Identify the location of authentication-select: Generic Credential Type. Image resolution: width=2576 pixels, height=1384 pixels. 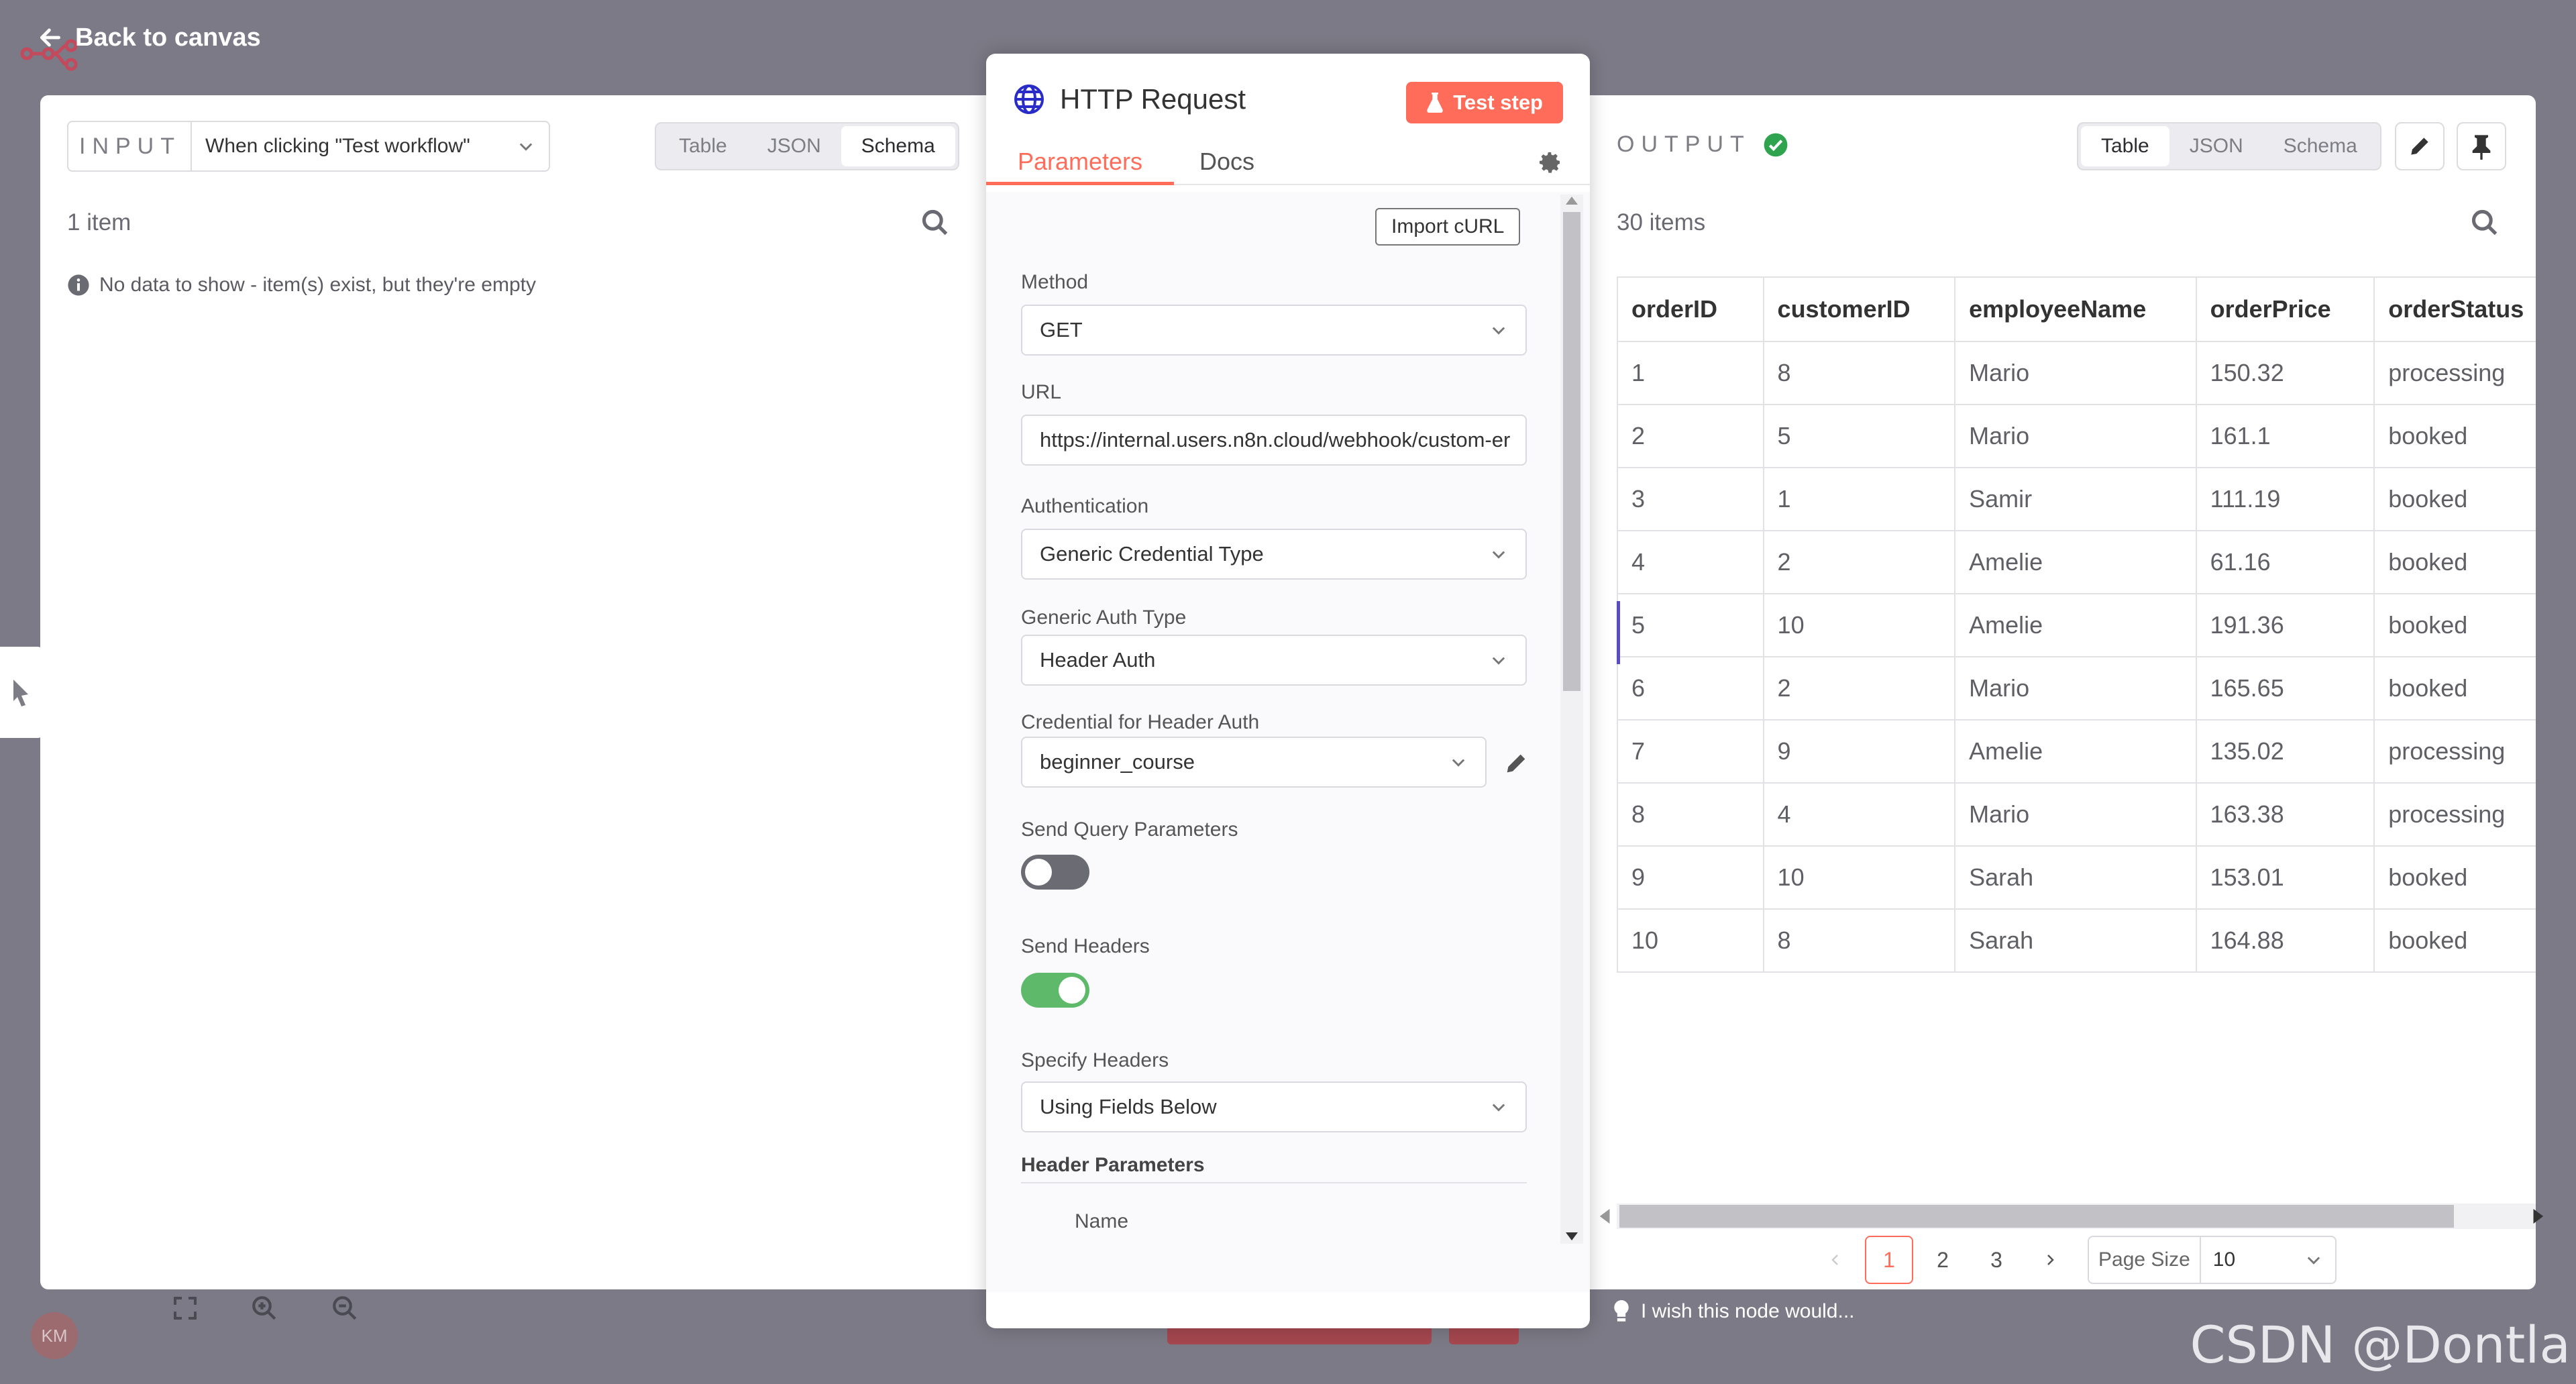
(1274, 554).